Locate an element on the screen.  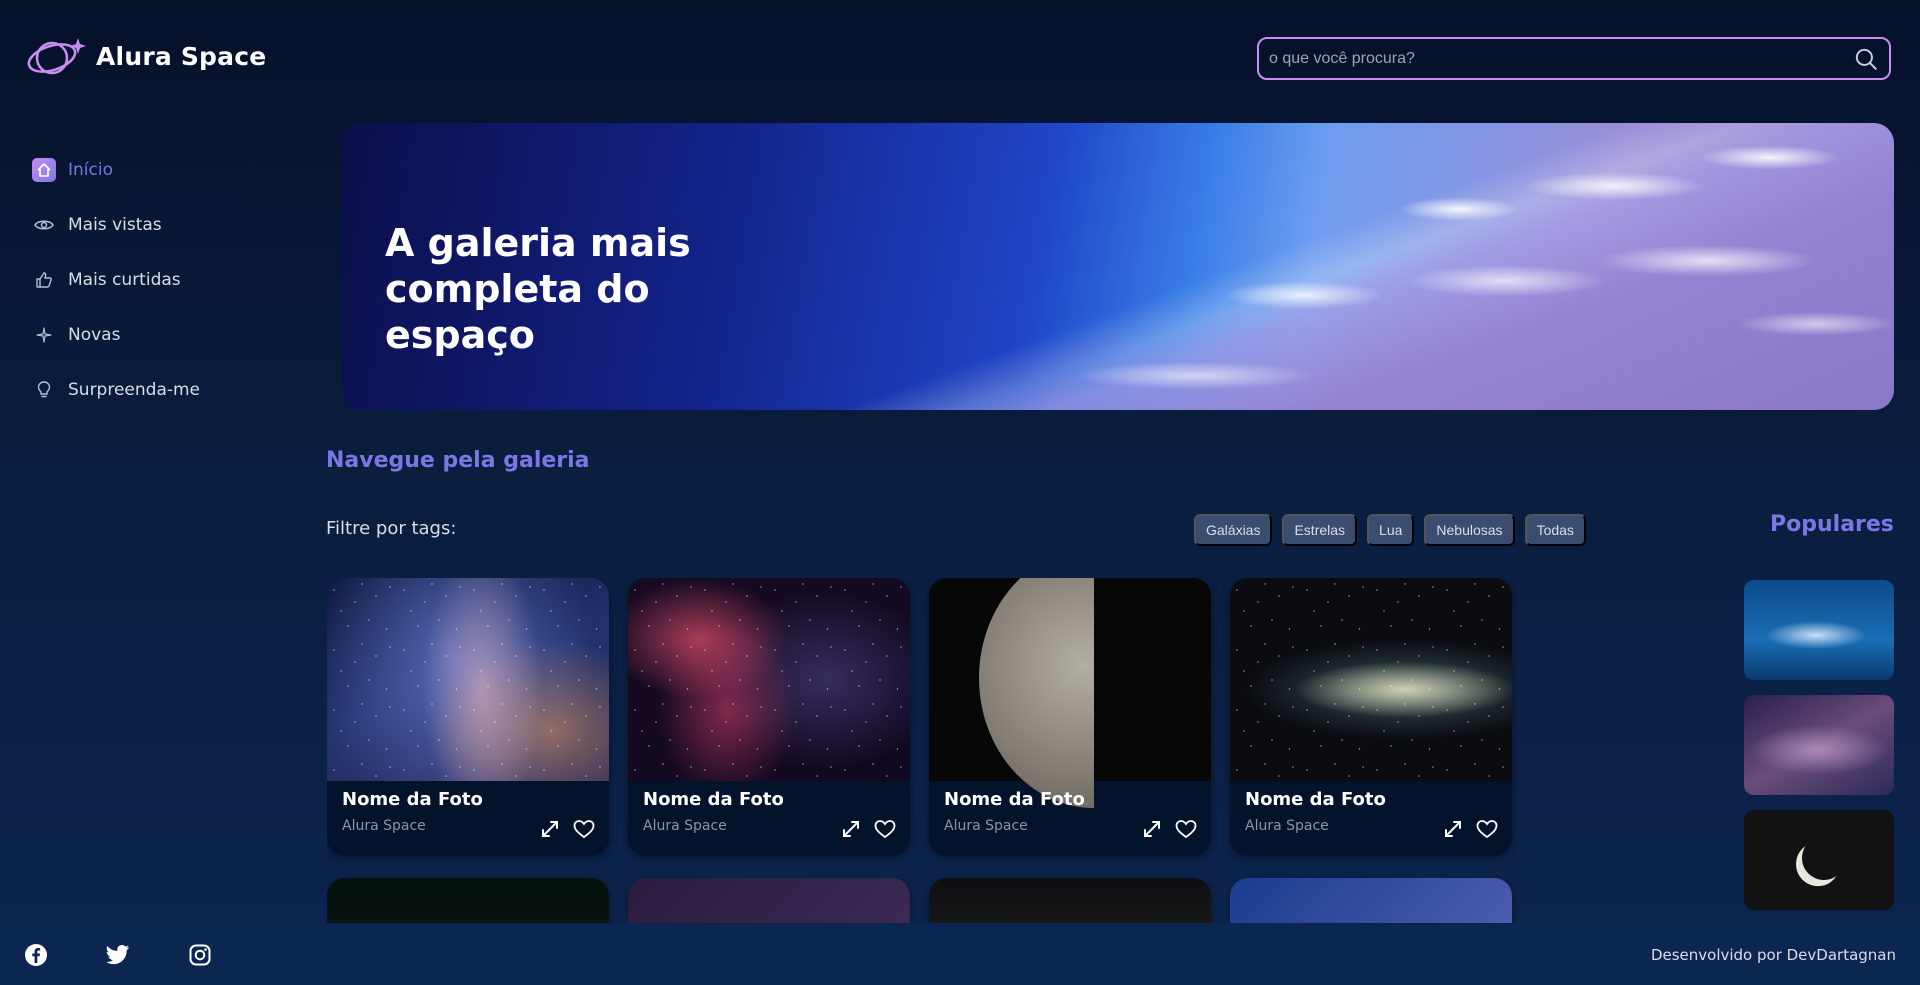
twitter-icon is located at coordinates (118, 955).